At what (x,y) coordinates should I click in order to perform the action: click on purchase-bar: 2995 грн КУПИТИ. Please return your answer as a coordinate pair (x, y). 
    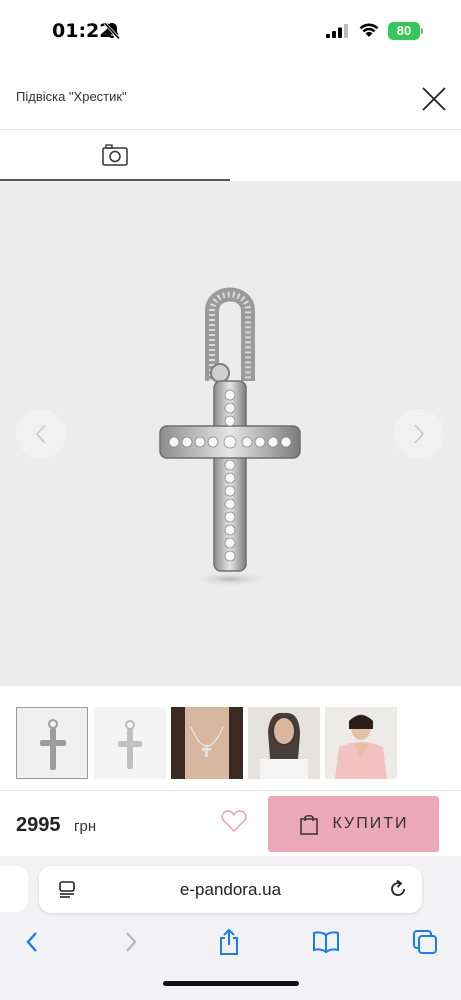
    Looking at the image, I should click on (230, 823).